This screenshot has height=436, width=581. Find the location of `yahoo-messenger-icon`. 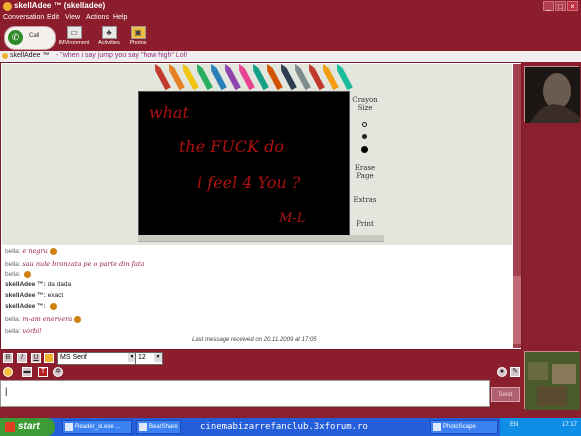

yahoo-messenger-icon is located at coordinates (7, 6).